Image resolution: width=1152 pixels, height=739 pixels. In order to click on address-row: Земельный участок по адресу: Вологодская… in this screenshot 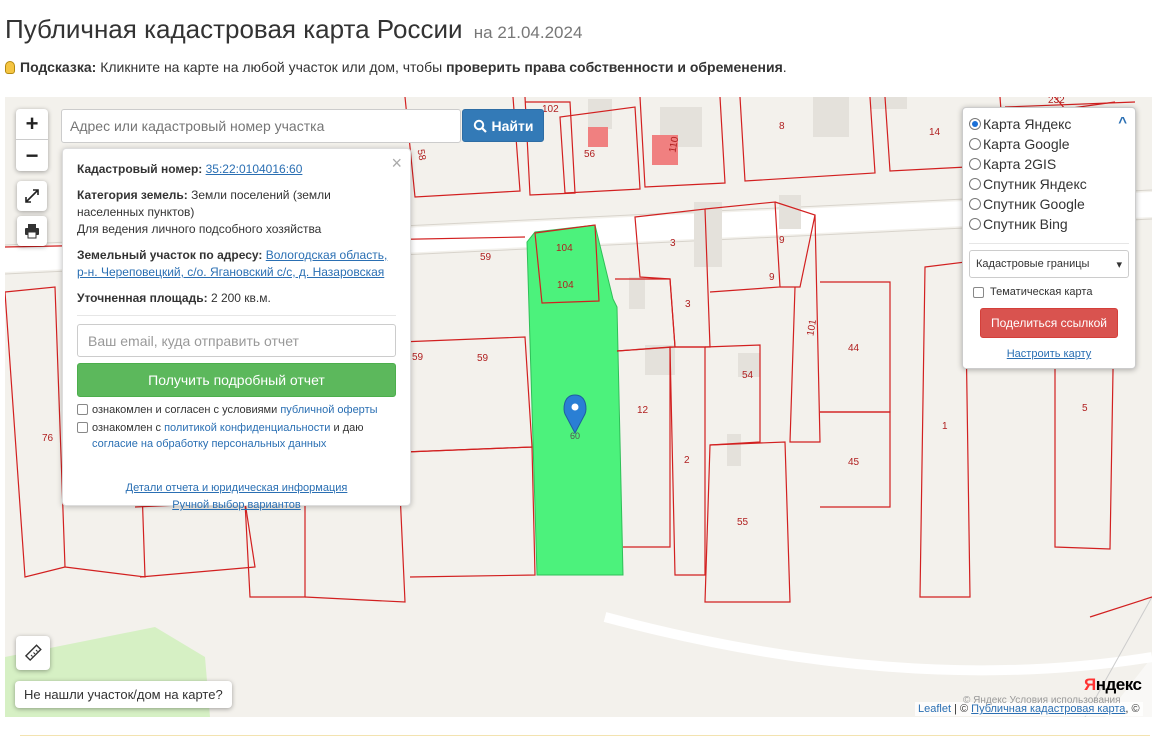, I will do `click(236, 264)`.